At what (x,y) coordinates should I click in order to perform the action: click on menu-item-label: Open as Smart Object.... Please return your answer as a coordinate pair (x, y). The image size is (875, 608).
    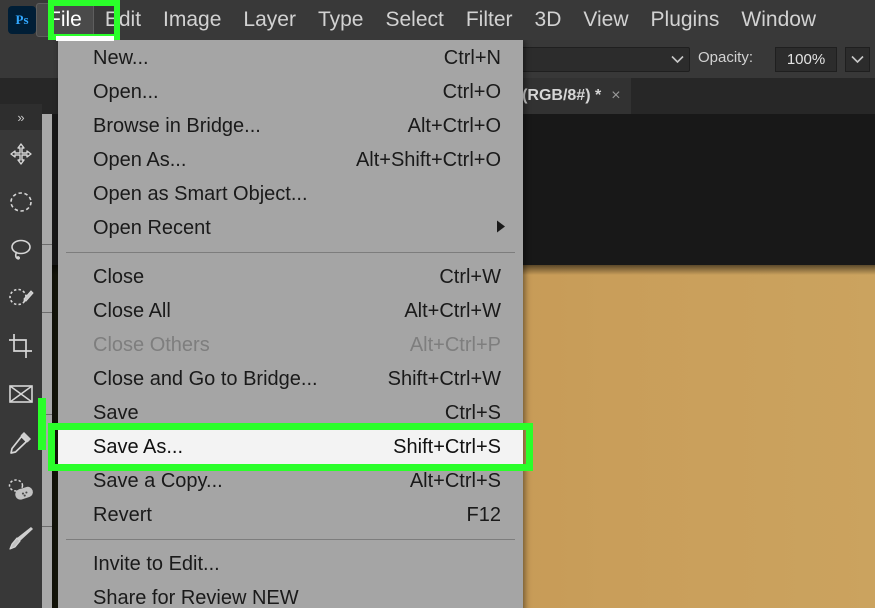
    Looking at the image, I should click on (200, 193).